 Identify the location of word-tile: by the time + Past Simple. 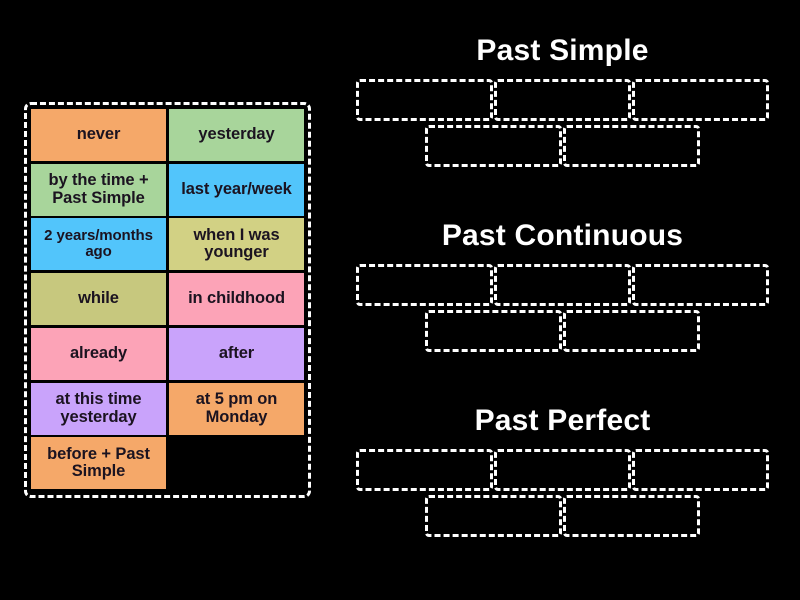
(98, 189).